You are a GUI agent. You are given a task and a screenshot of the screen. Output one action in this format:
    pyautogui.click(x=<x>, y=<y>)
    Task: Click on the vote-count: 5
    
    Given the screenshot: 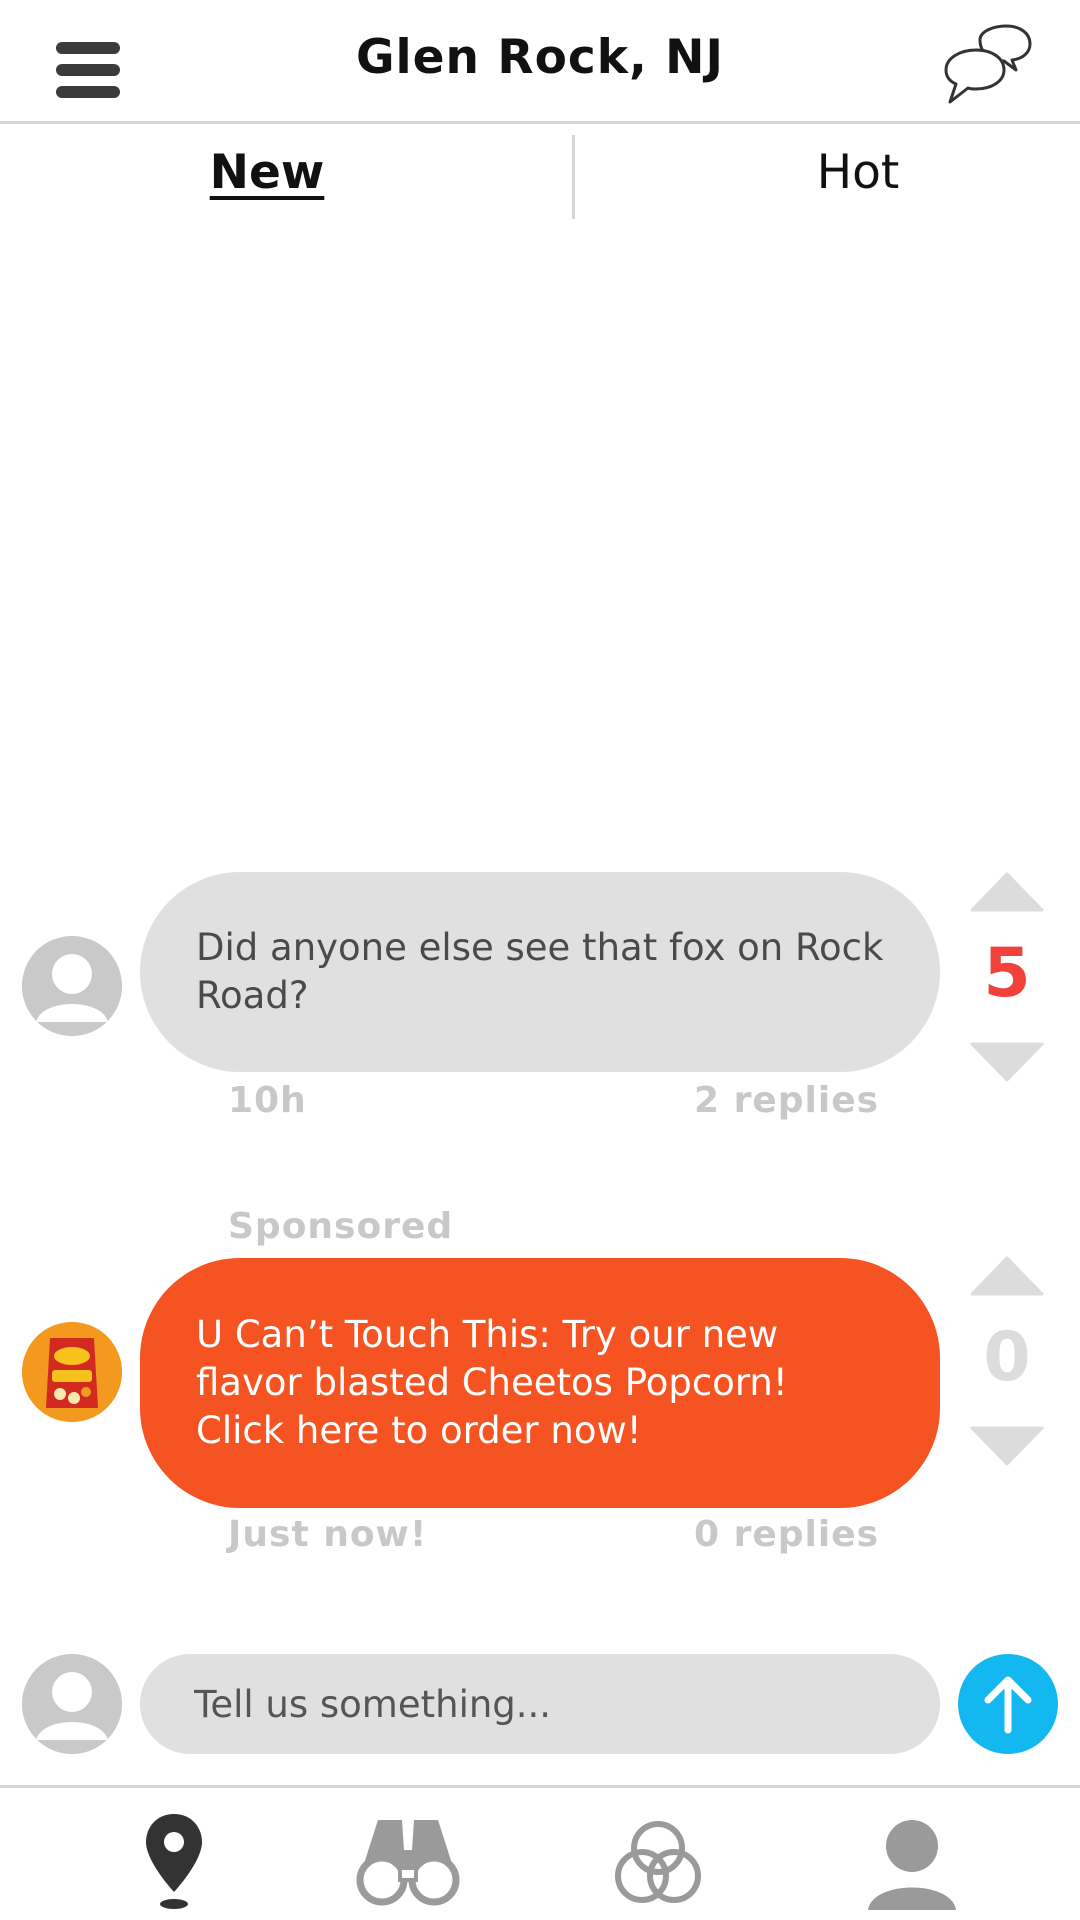 What is the action you would take?
    pyautogui.click(x=1007, y=973)
    